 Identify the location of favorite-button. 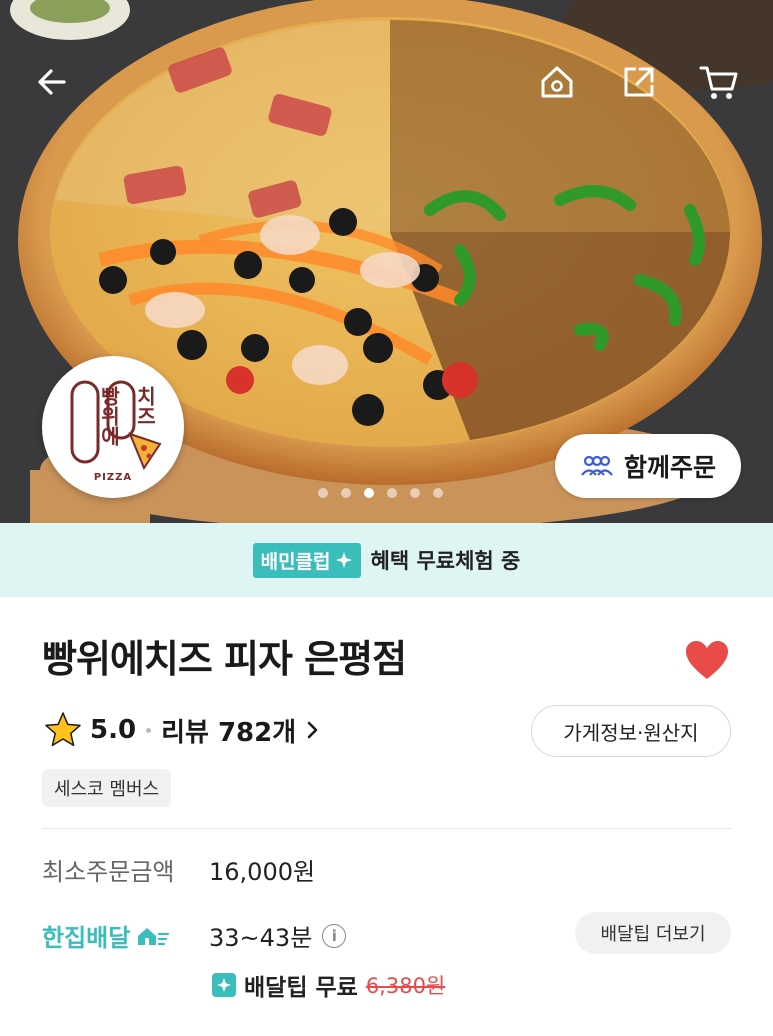
(707, 660).